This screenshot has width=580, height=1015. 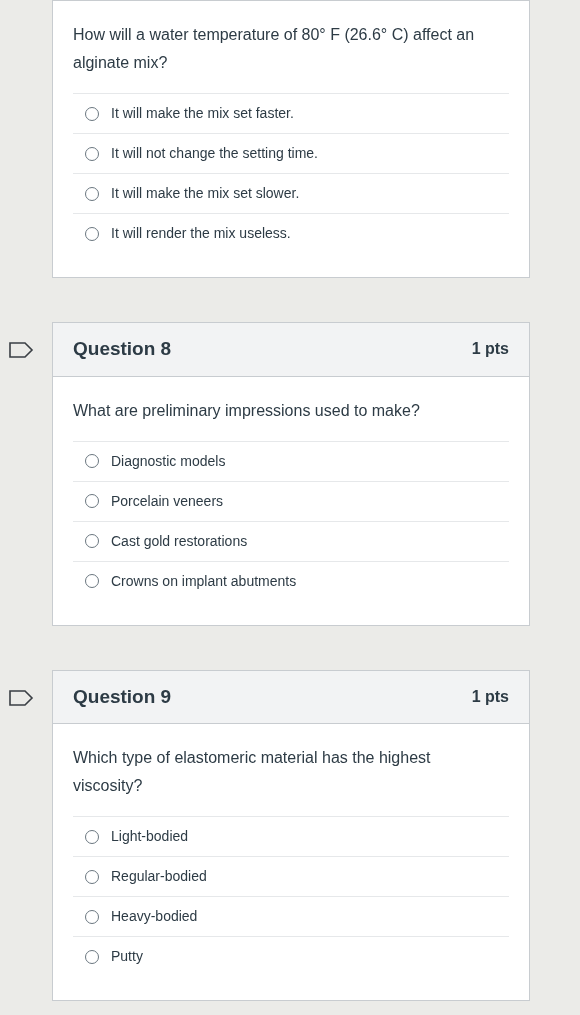 I want to click on question-title: Question 8, so click(x=122, y=349).